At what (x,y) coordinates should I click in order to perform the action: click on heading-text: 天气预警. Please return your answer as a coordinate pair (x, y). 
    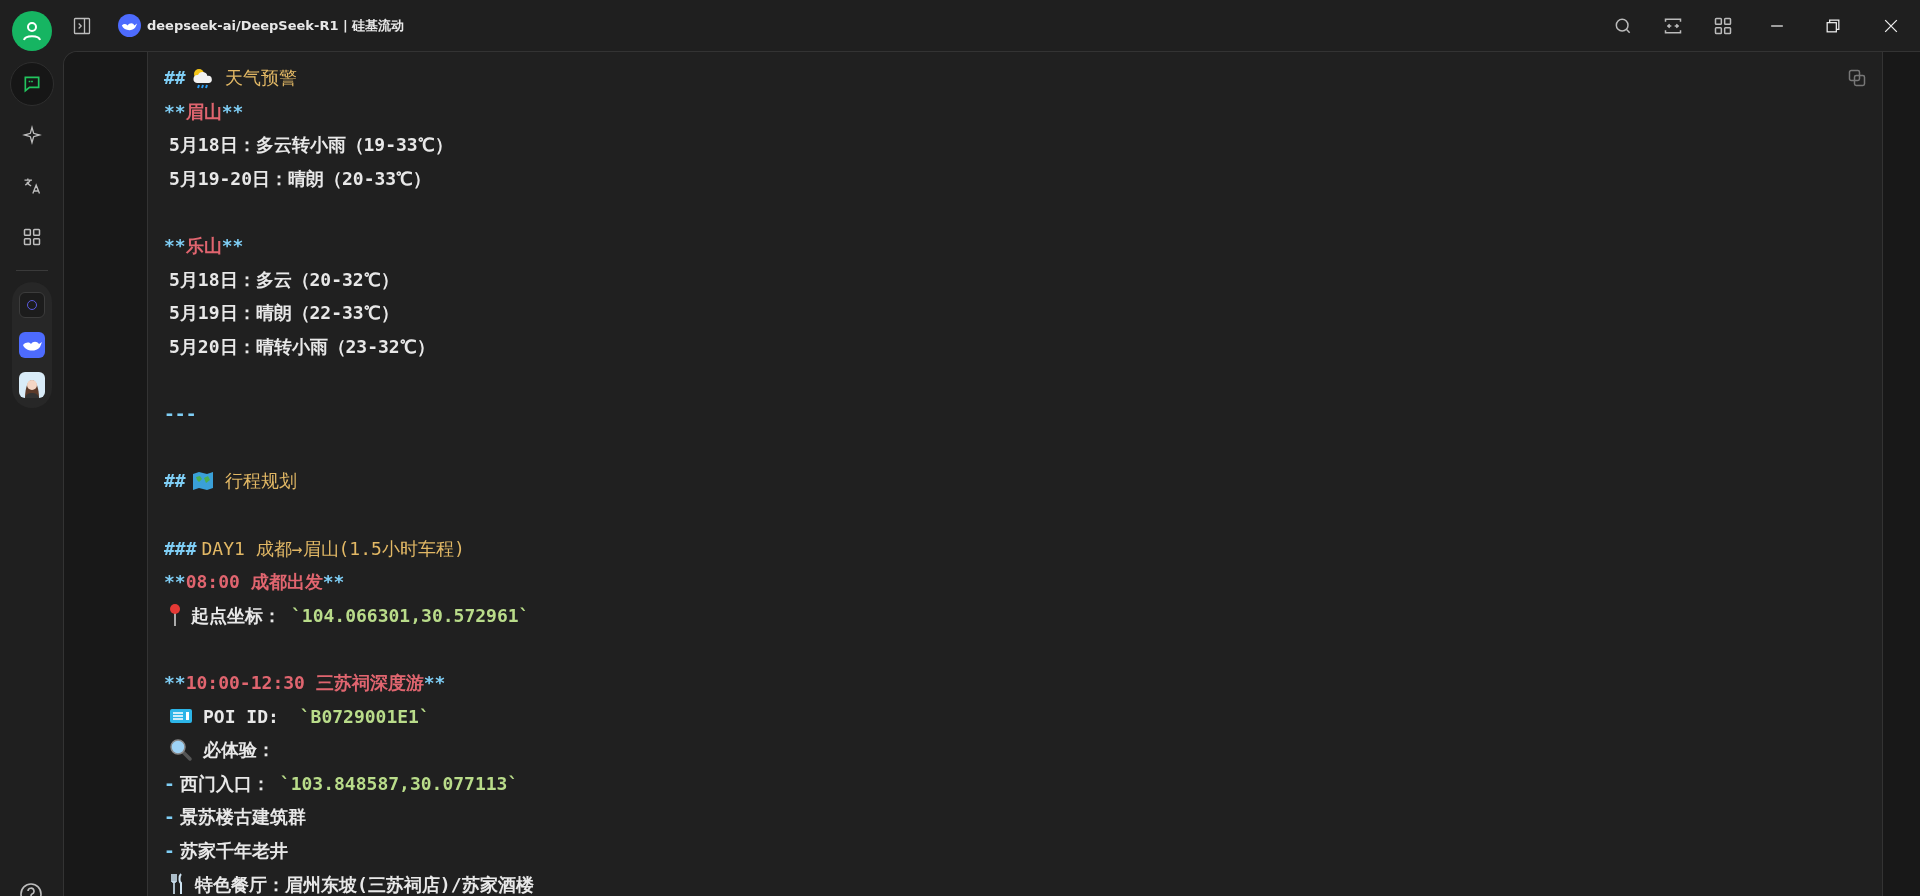
    Looking at the image, I should click on (260, 78).